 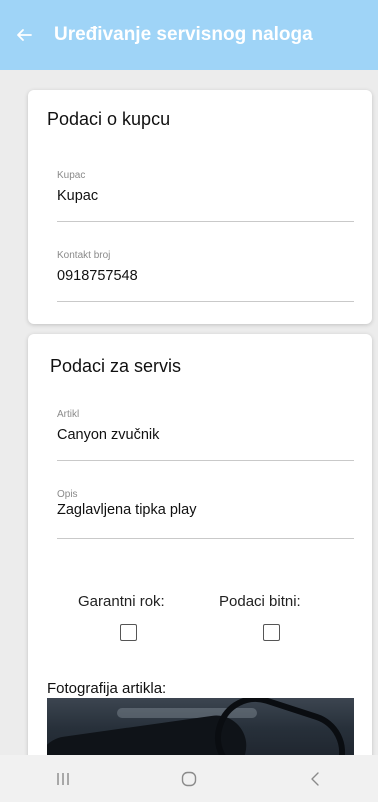 I want to click on item-photo, so click(x=200, y=726).